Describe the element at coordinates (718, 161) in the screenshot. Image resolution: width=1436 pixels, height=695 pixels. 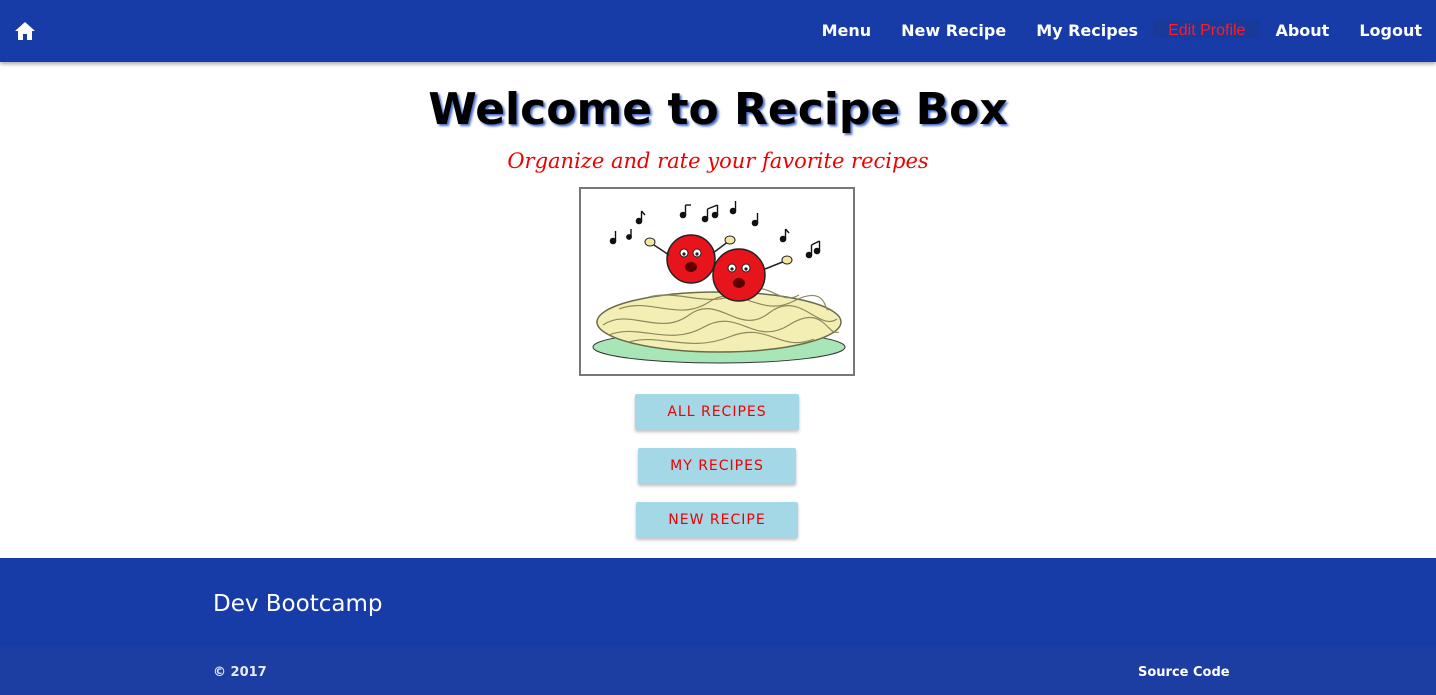
I see `page-subtitle: Organize and rate your favorite recipes` at that location.